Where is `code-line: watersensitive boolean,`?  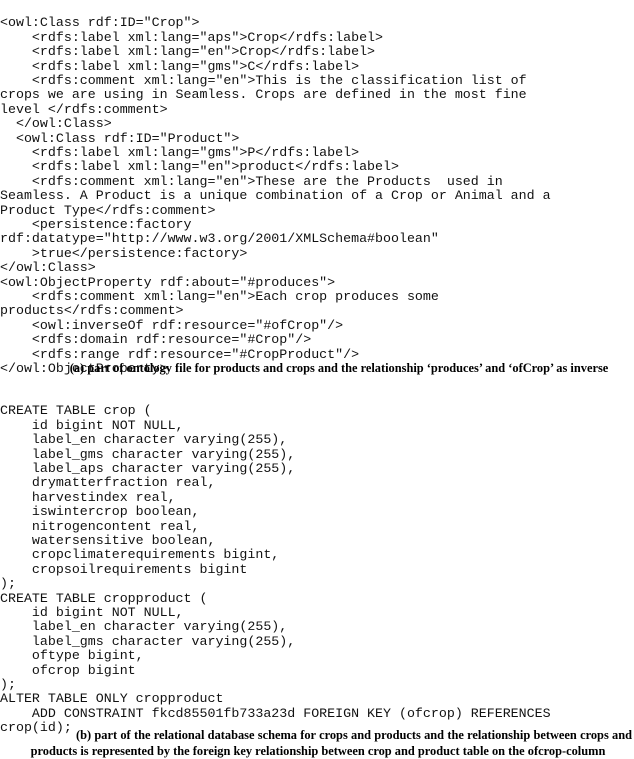 code-line: watersensitive boolean, is located at coordinates (108, 540).